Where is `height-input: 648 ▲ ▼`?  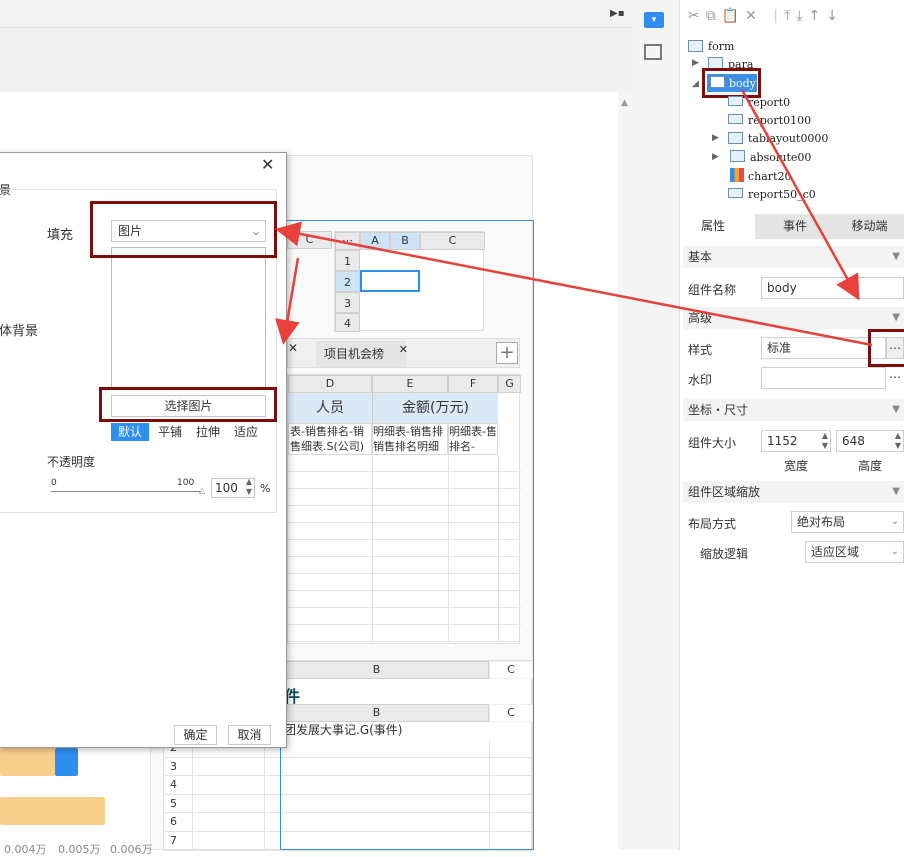
height-input: 648 ▲ ▼ is located at coordinates (870, 441).